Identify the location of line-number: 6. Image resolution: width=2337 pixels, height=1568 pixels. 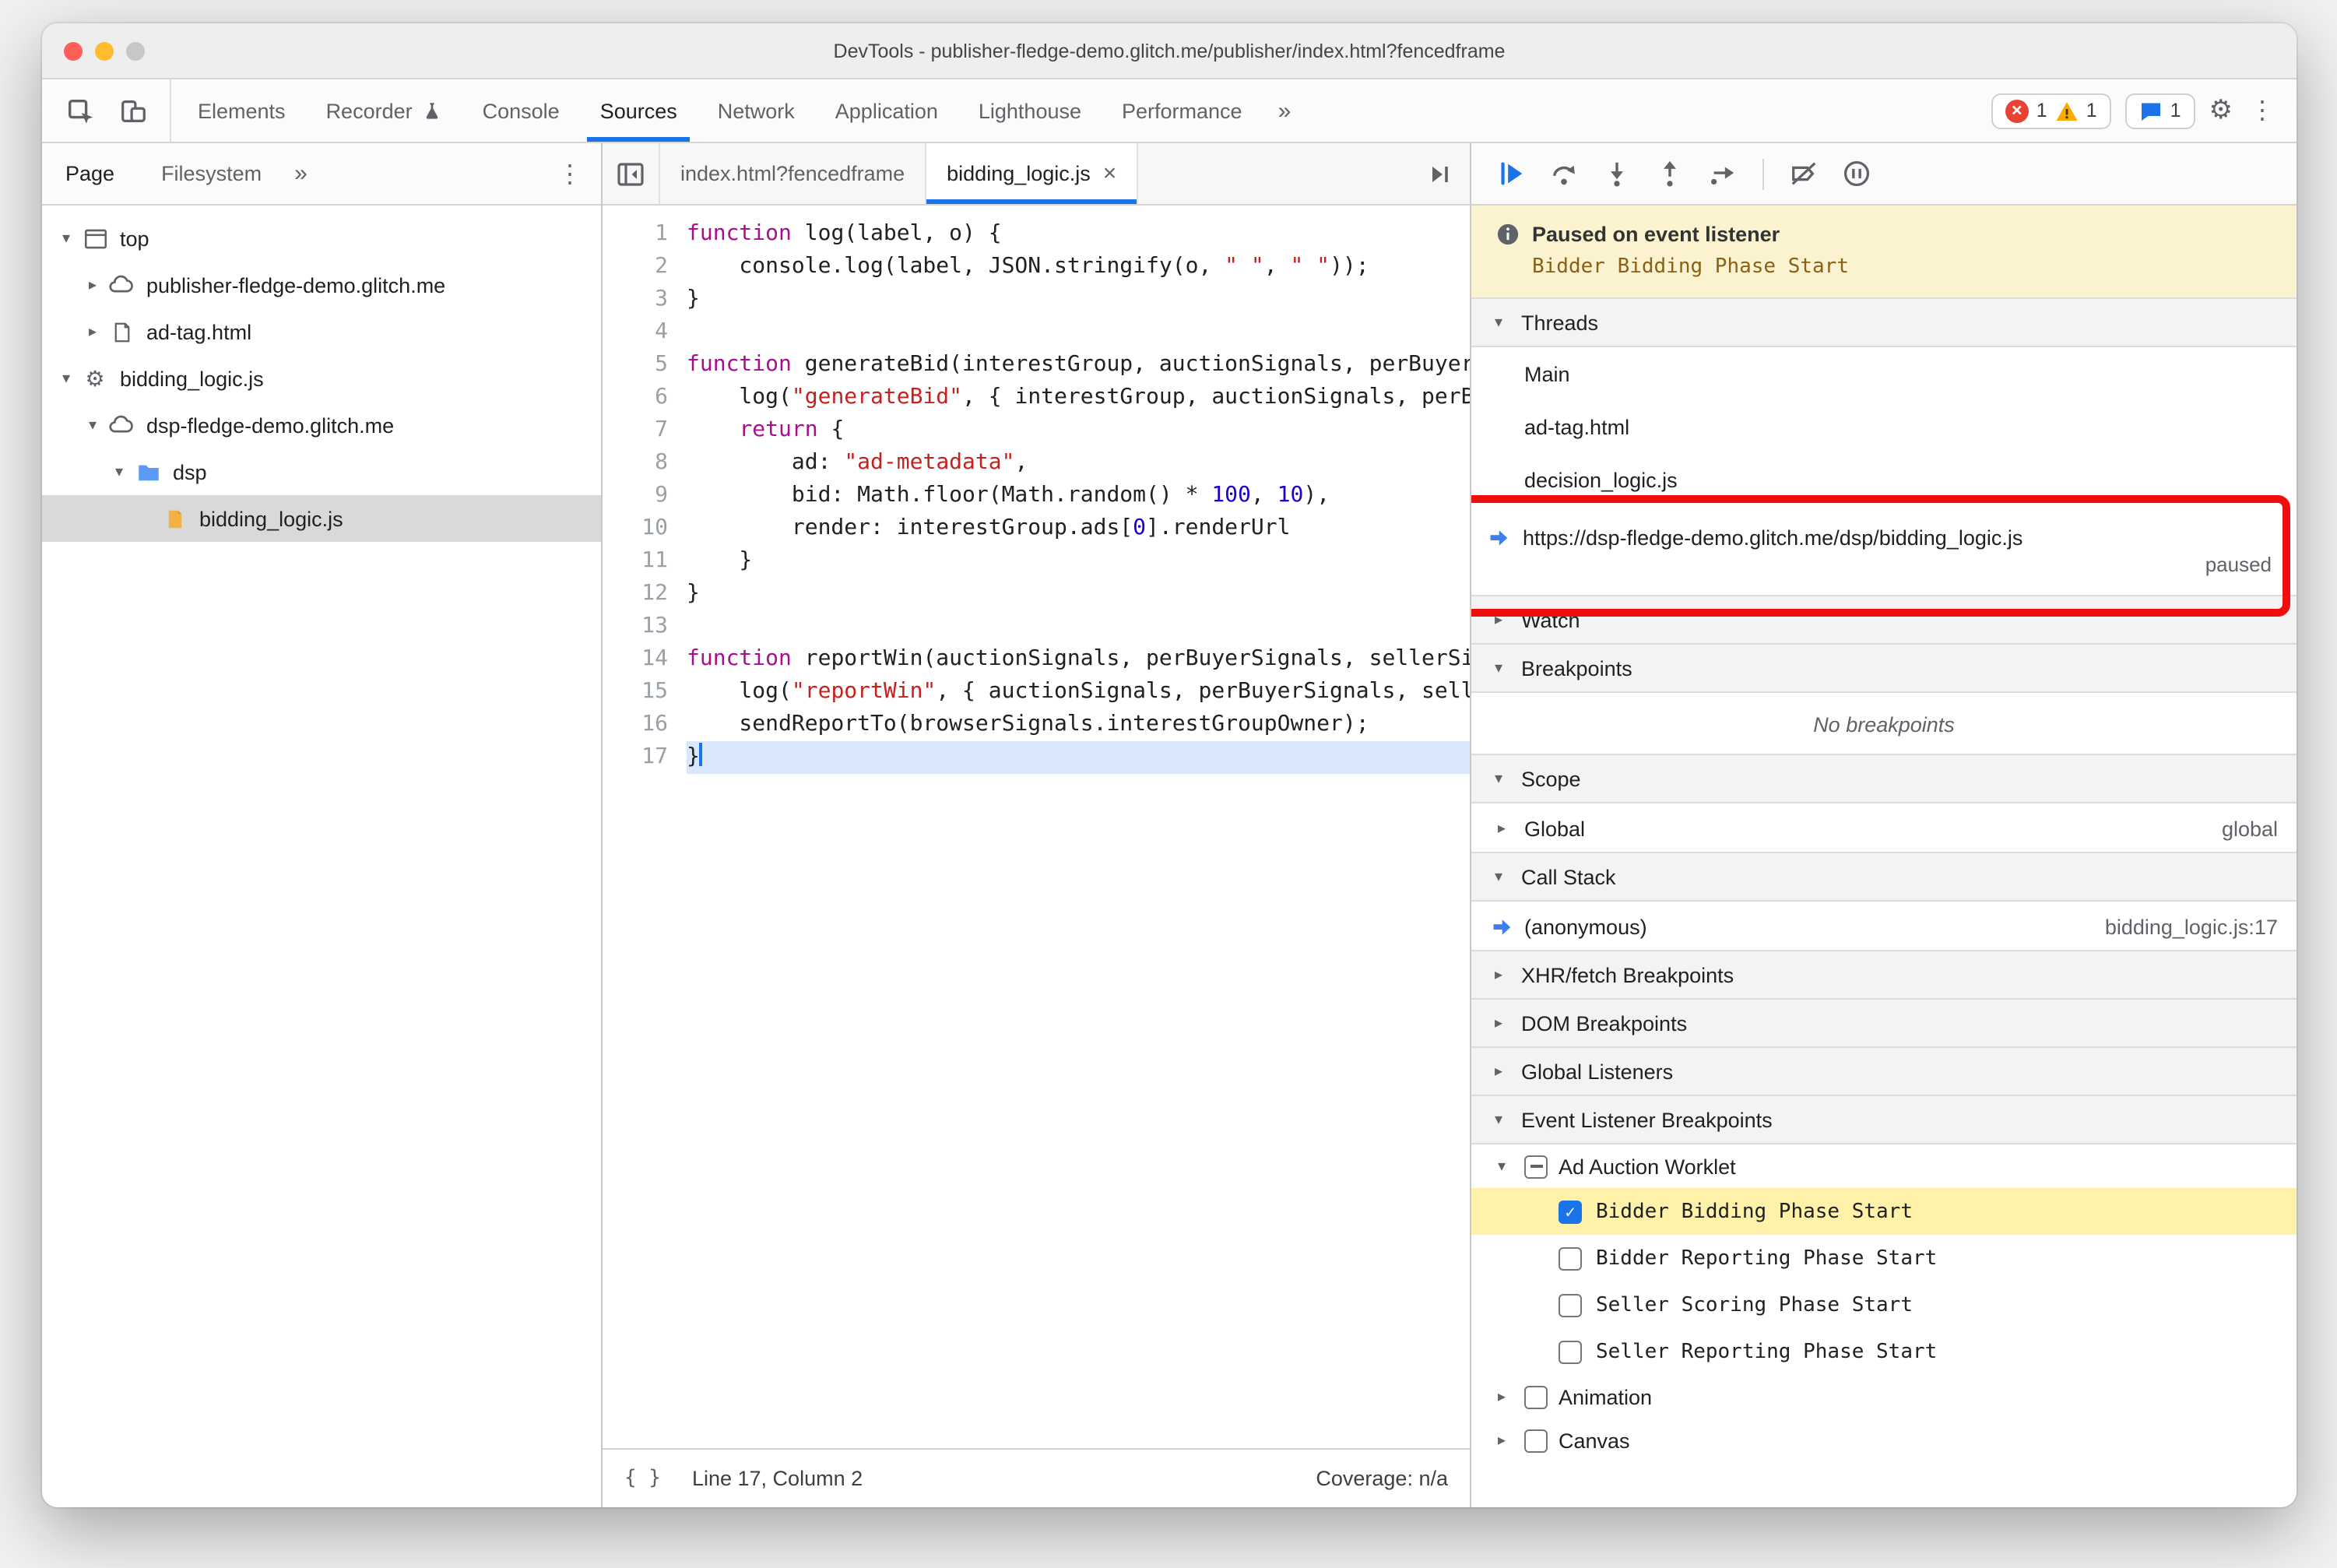
(636, 397).